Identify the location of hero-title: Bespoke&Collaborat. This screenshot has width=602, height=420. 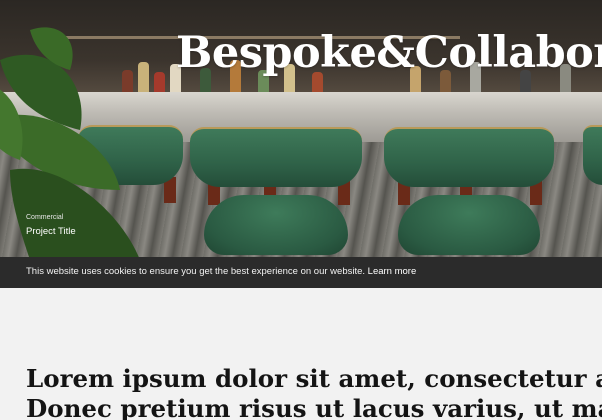
(389, 53).